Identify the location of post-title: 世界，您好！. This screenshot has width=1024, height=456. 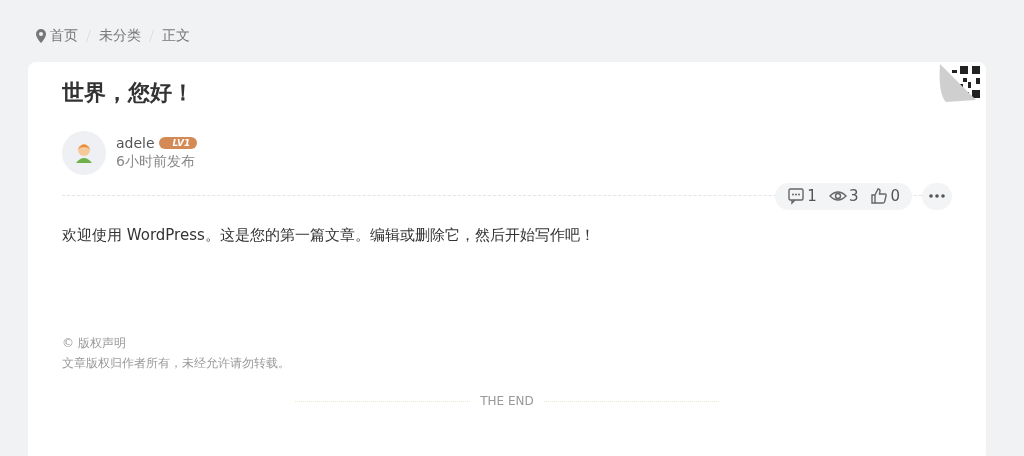
(128, 93).